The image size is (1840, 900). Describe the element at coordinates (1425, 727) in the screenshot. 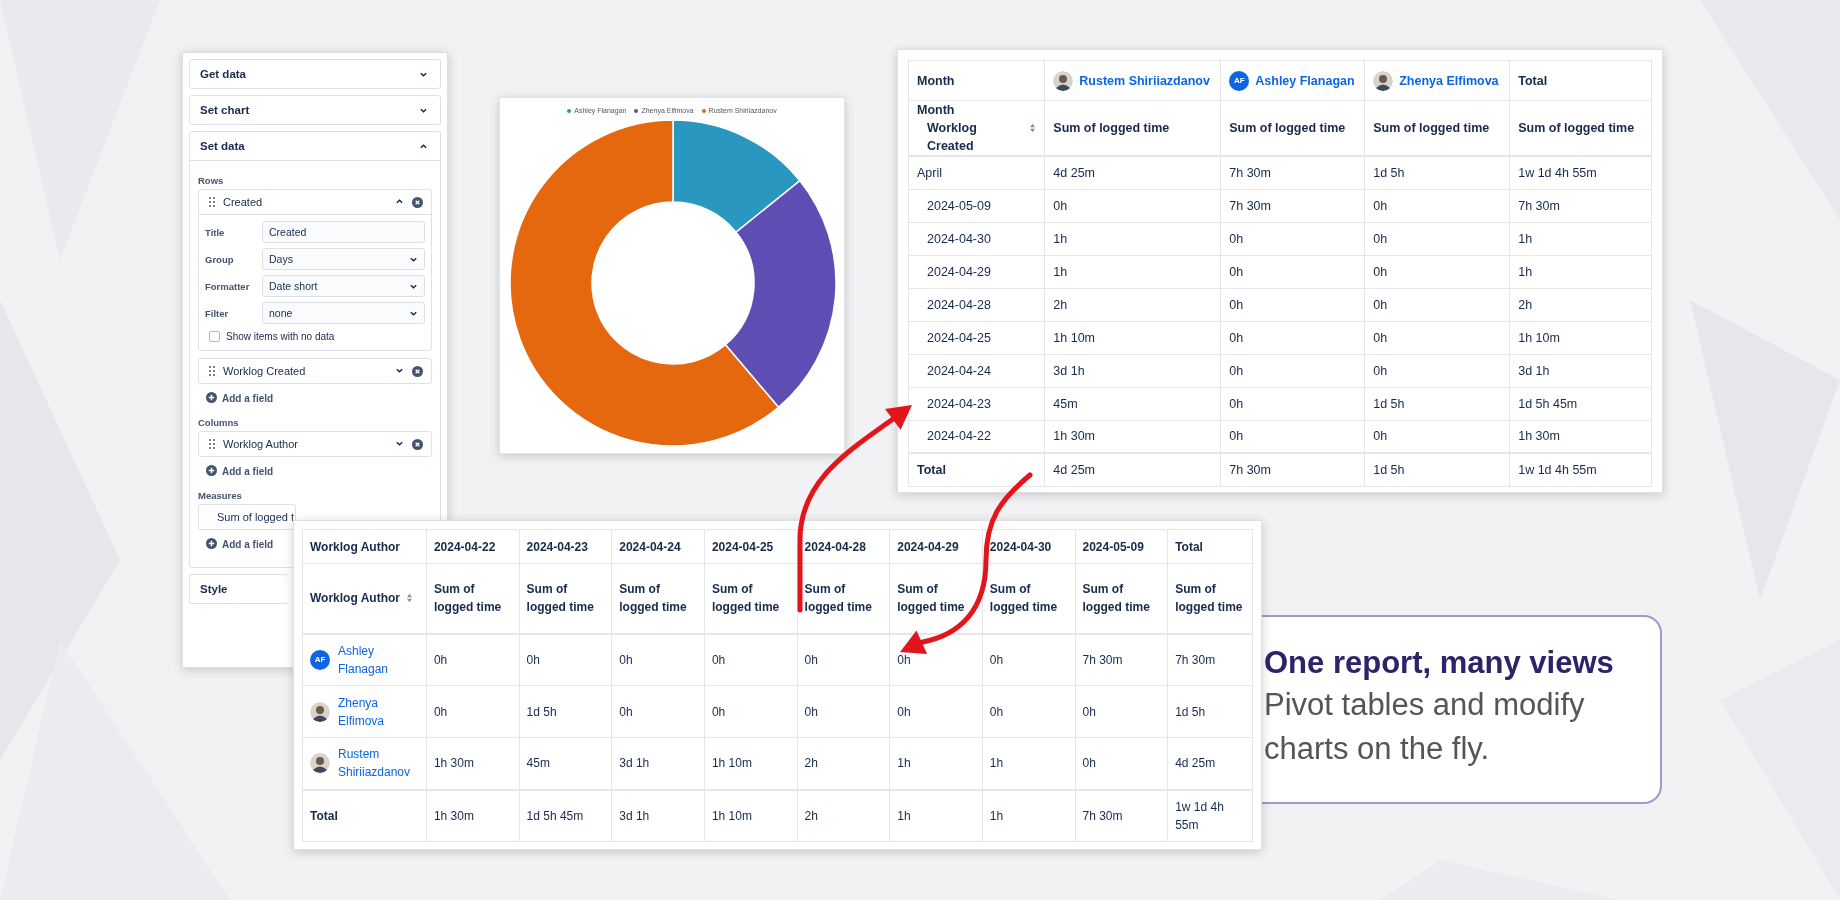

I see `callout-text: Pivot tables and modify charts on the fly.` at that location.